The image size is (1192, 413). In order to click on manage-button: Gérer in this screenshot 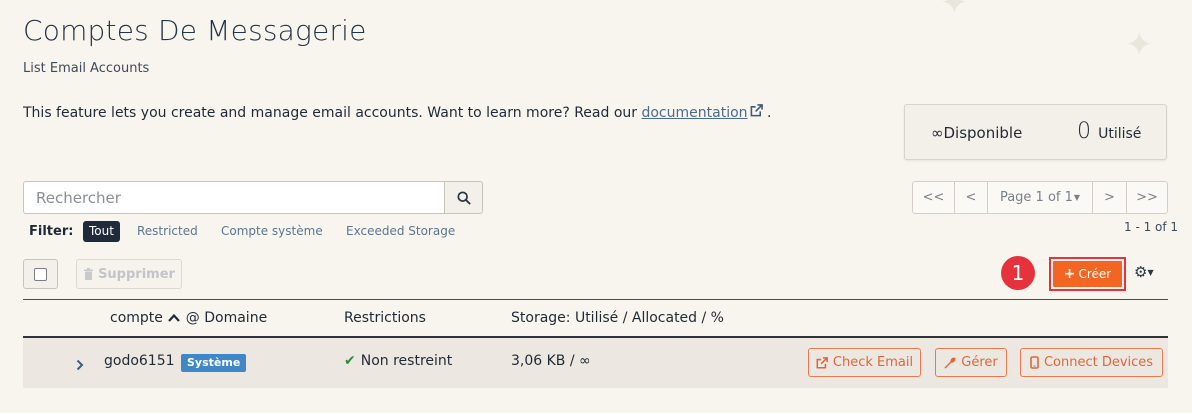, I will do `click(971, 362)`.